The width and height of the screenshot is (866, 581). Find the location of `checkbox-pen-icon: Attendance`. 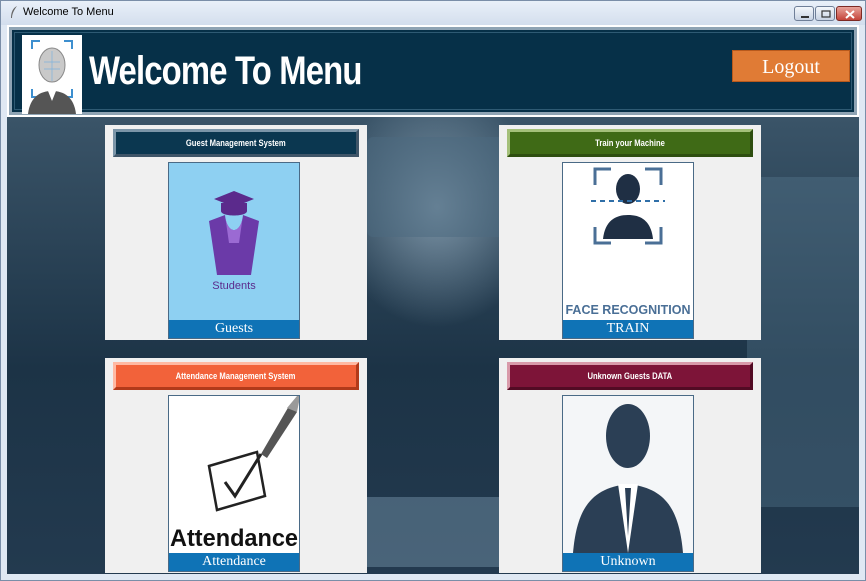

checkbox-pen-icon: Attendance is located at coordinates (234, 474).